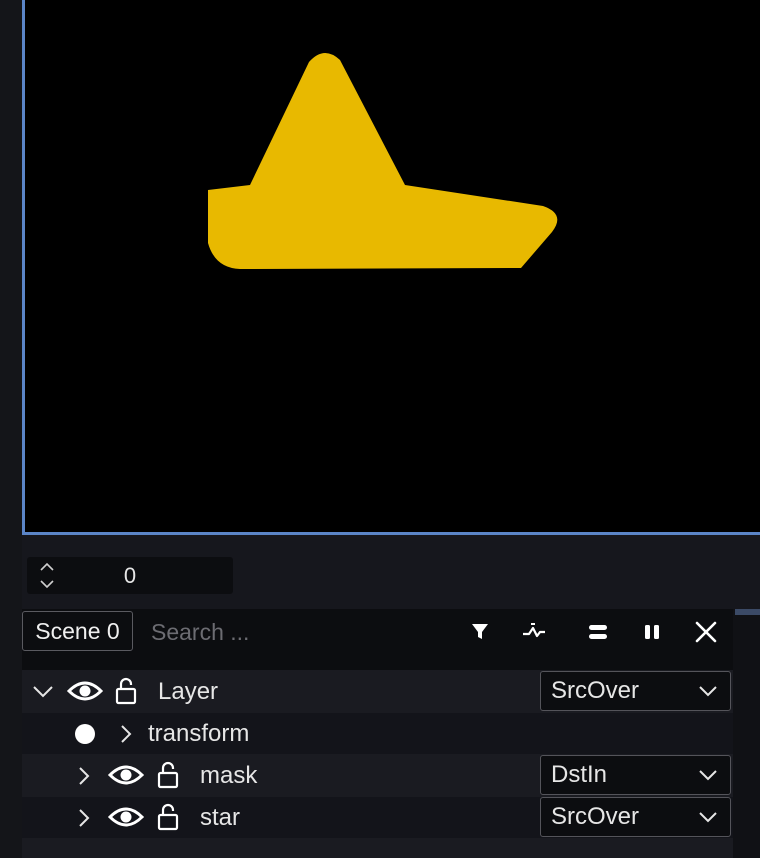 The image size is (760, 858). Describe the element at coordinates (85, 734) in the screenshot. I see `keyframe-dot-icon` at that location.